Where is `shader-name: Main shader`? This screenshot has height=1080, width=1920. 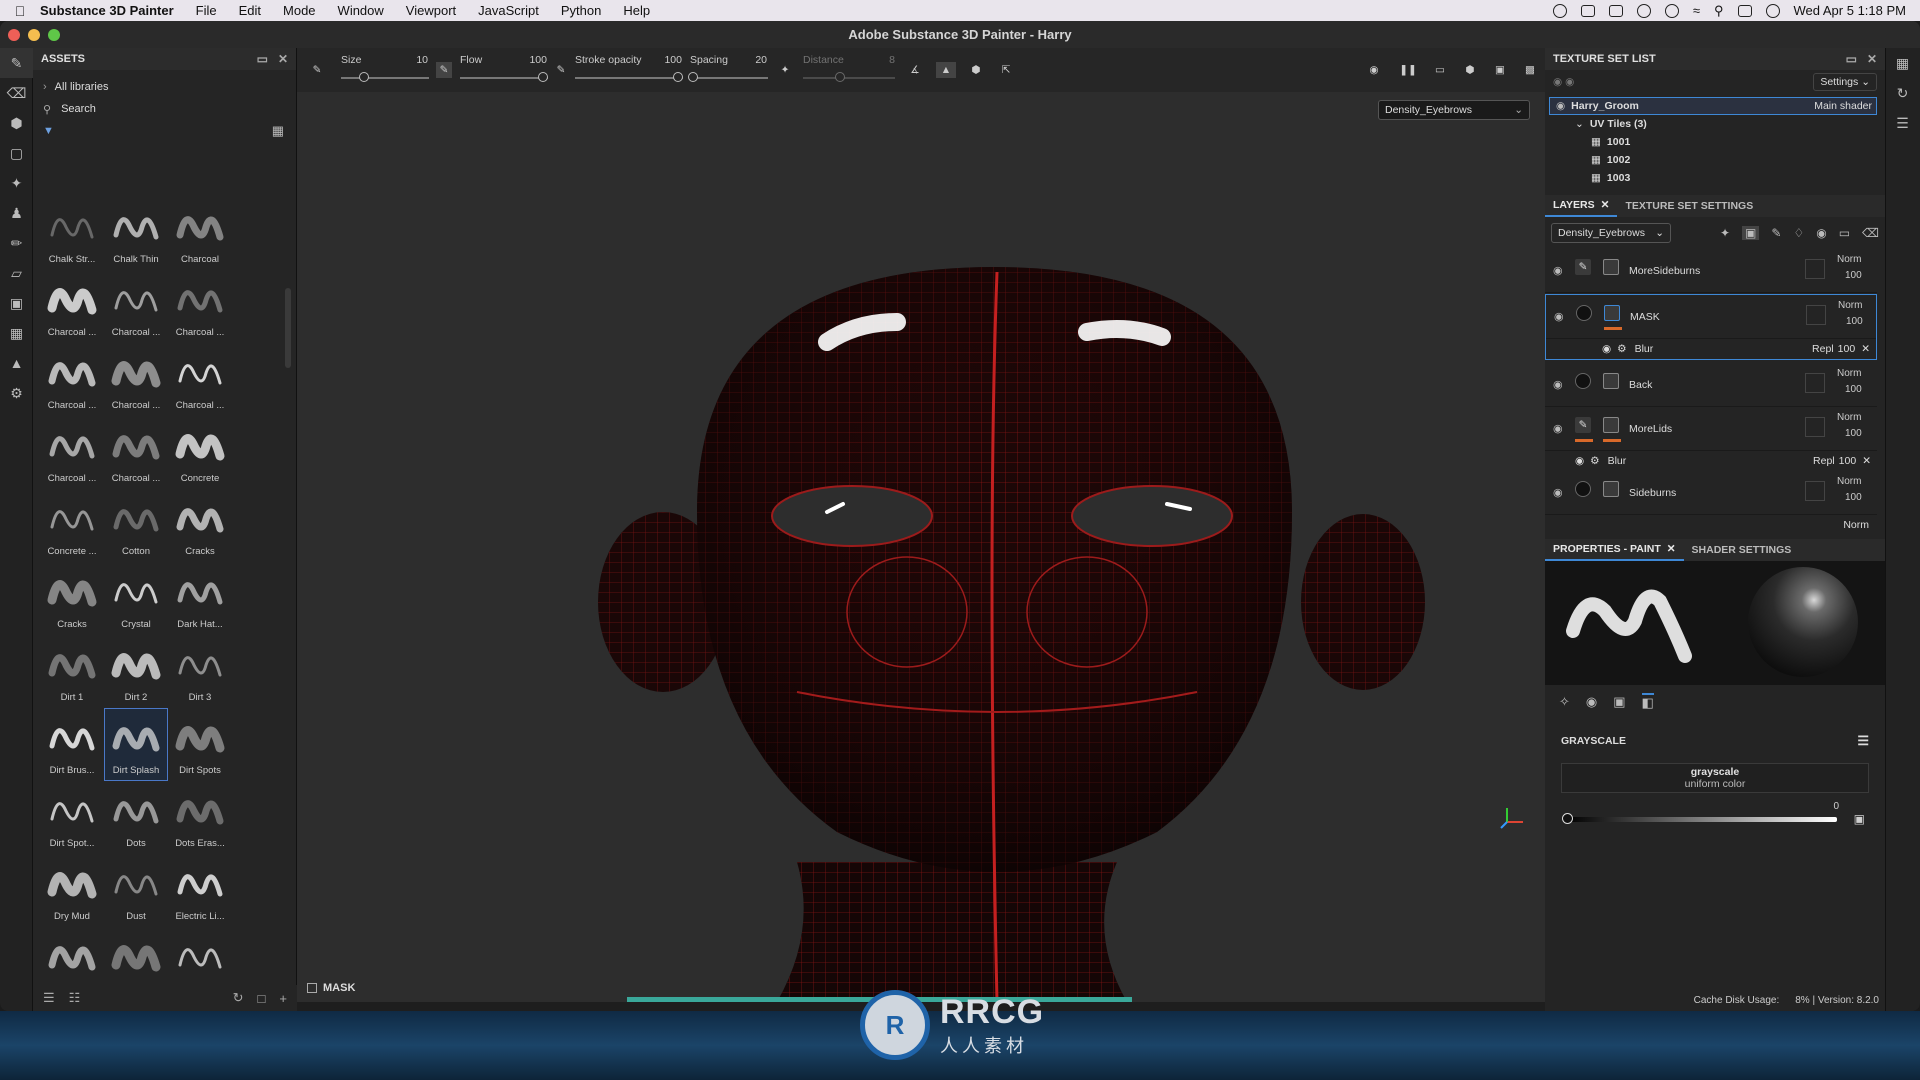
shader-name: Main shader is located at coordinates (1843, 106).